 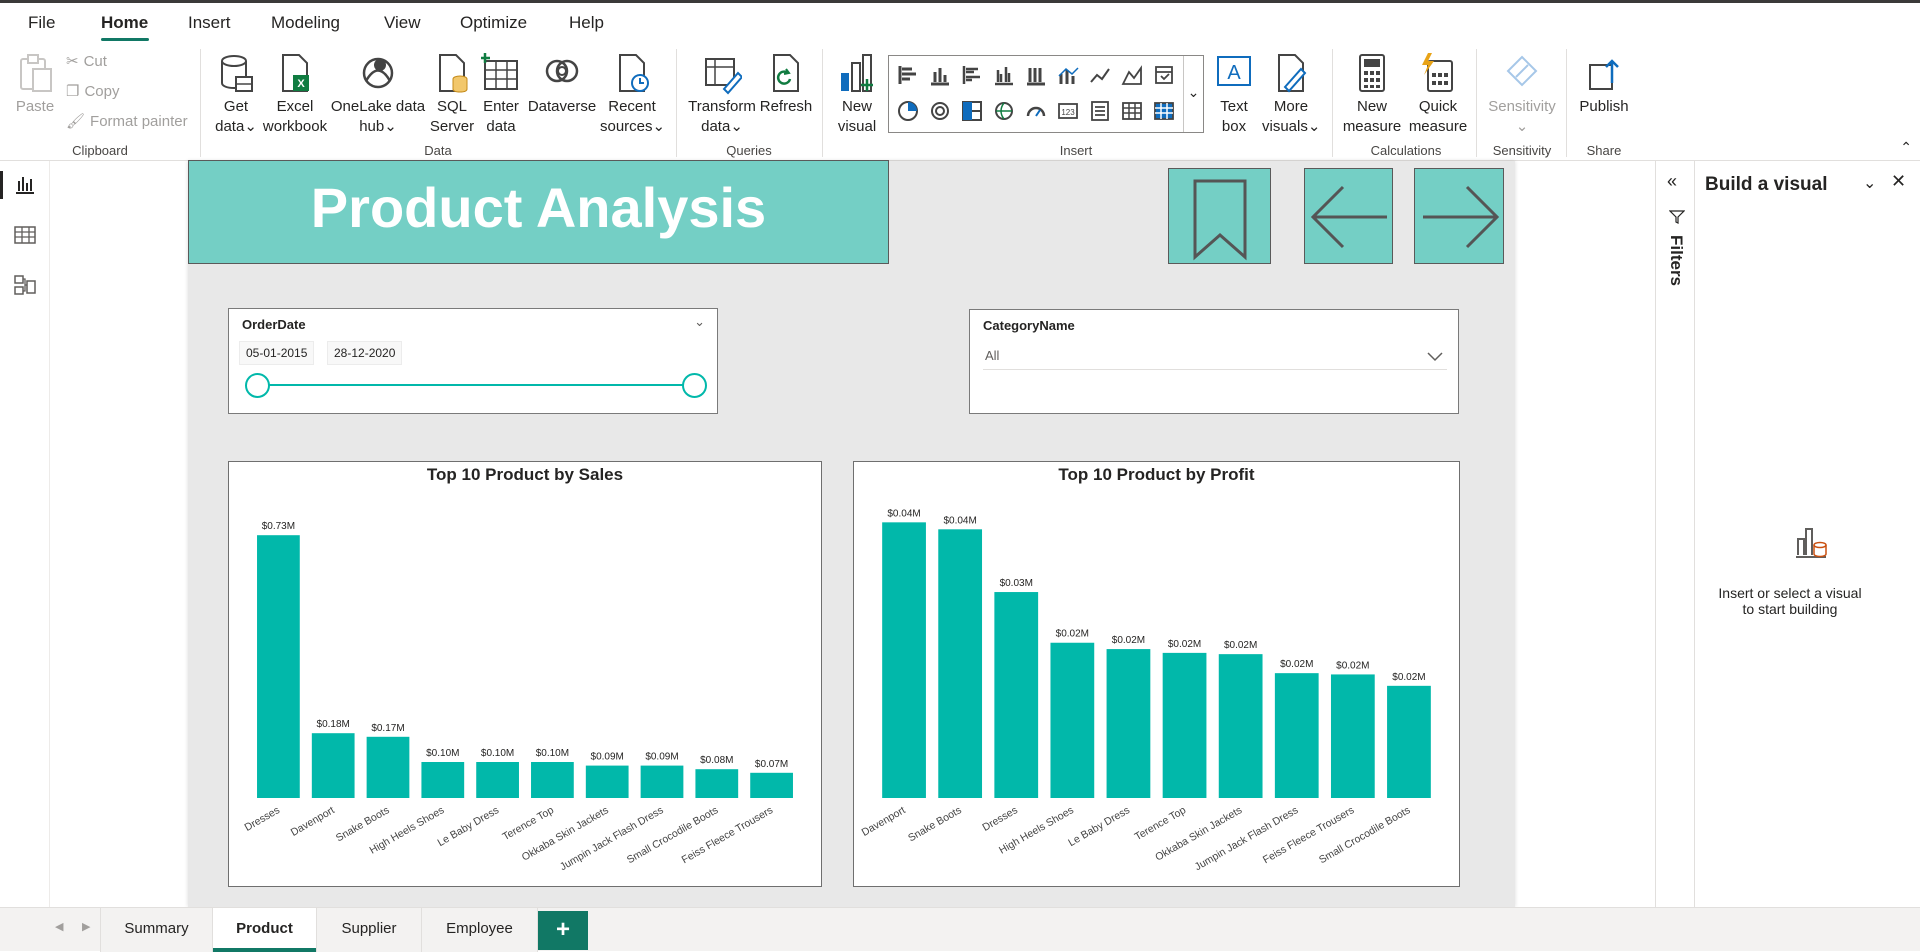 I want to click on tab-scroll-left-icon: ◀, so click(x=59, y=926).